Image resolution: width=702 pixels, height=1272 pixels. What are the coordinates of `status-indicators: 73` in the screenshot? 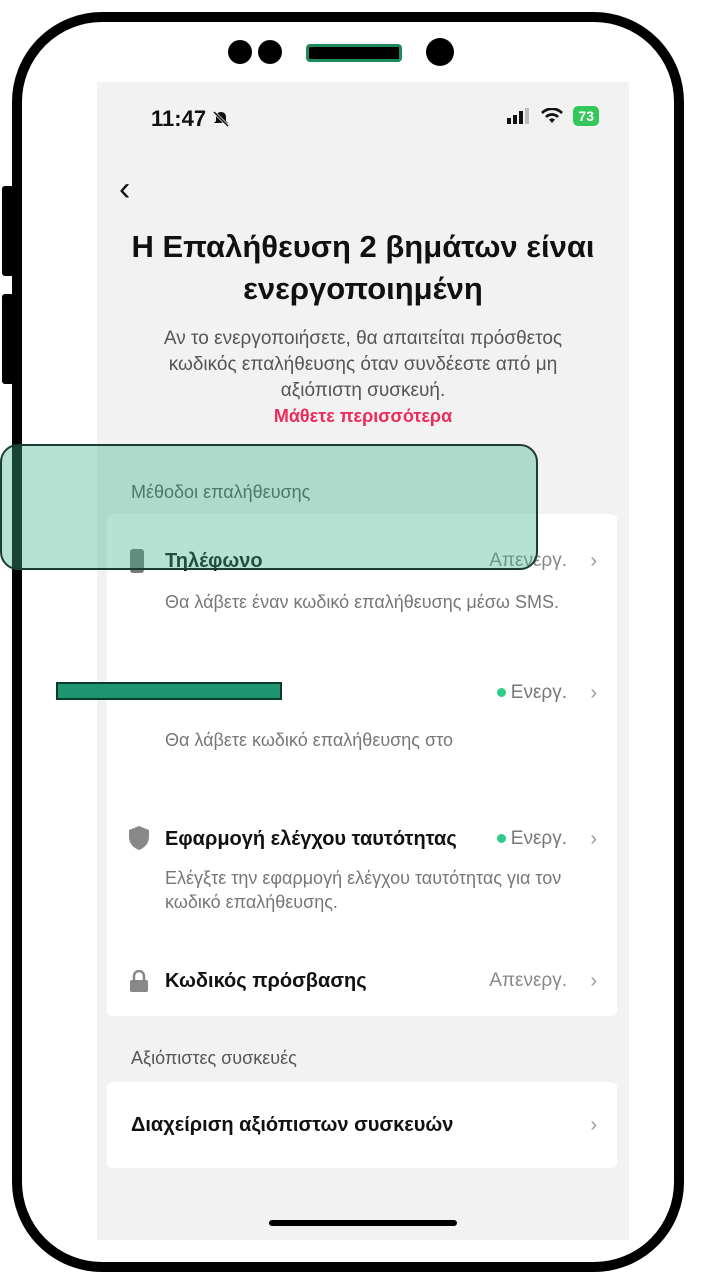 It's located at (553, 116).